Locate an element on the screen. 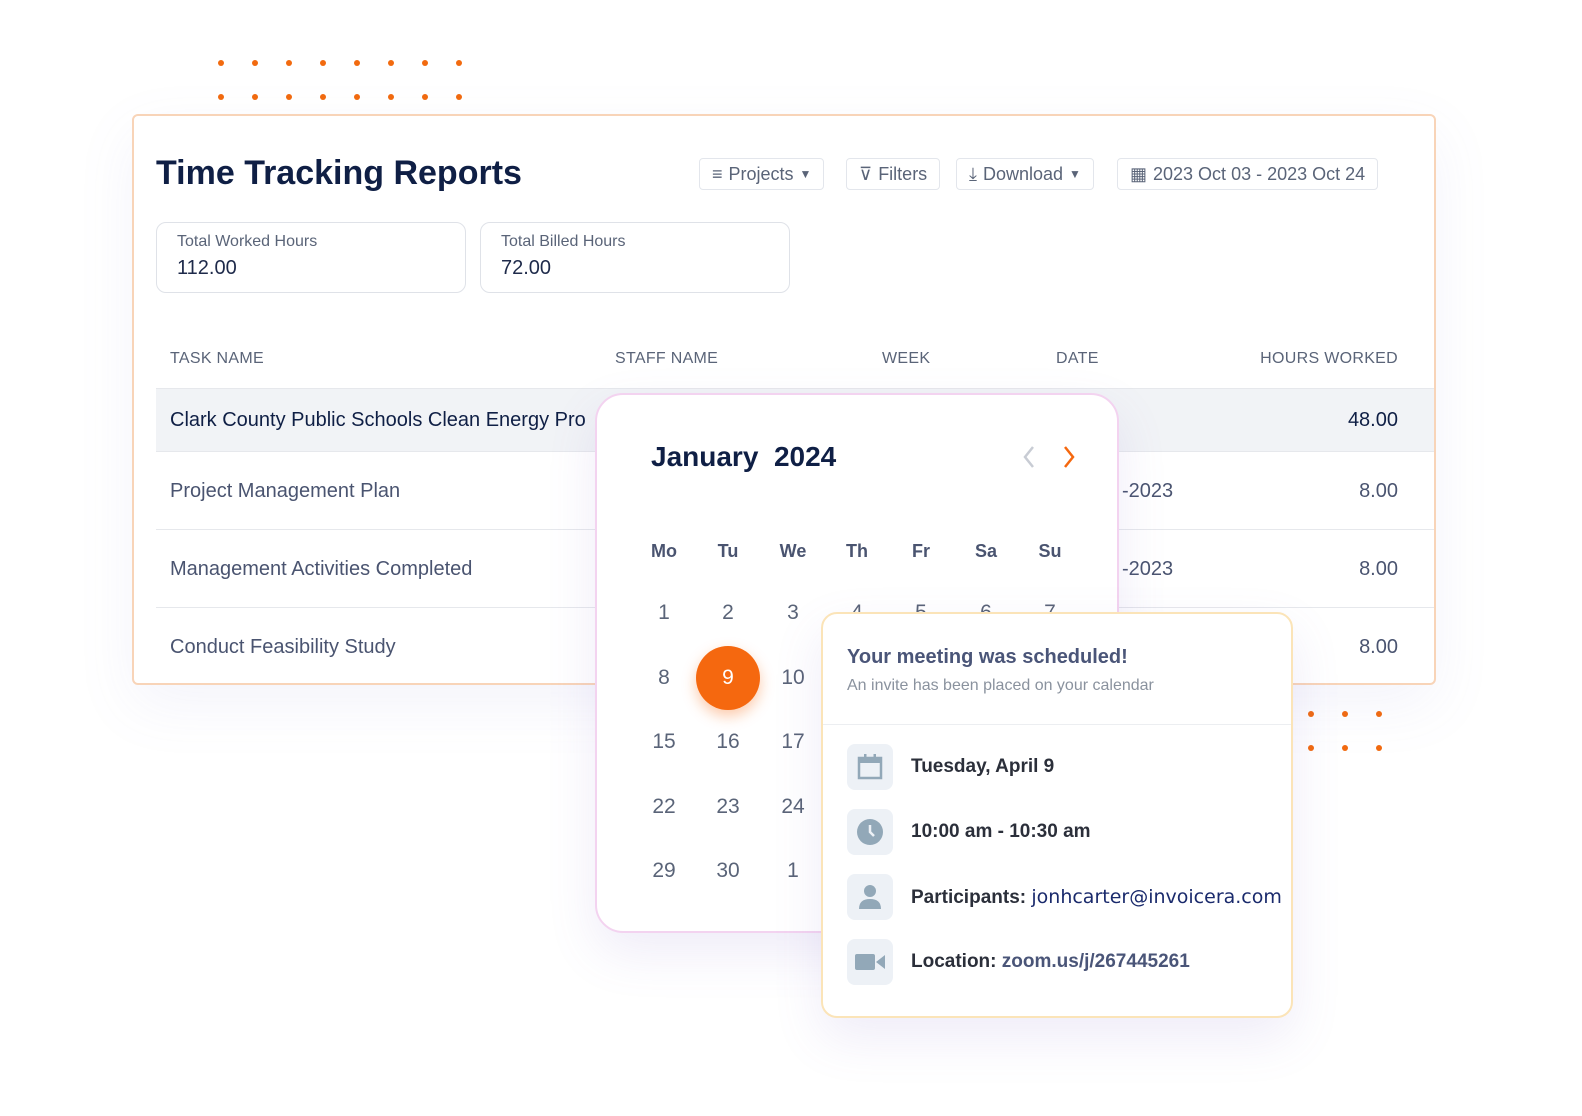  date-range-picker: ▦ 2023 Oct 03 - 2023 Oct 24 is located at coordinates (1248, 174).